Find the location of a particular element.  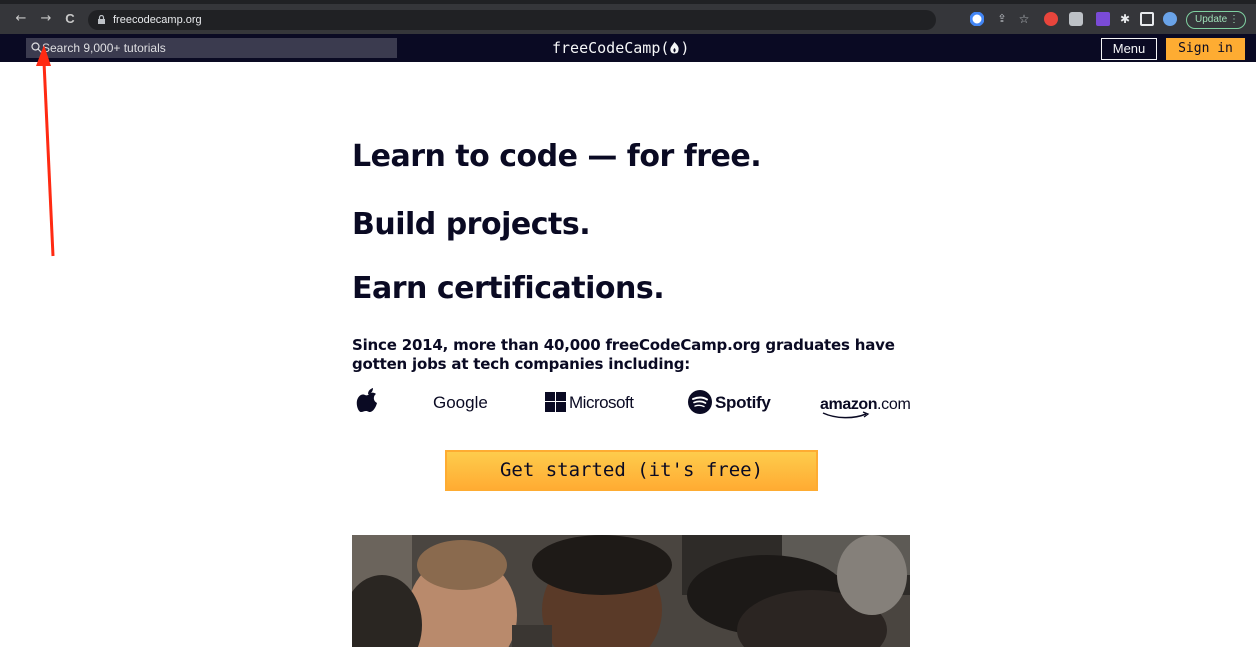

puzzle-extensions-icon: ✱ is located at coordinates (1125, 19).